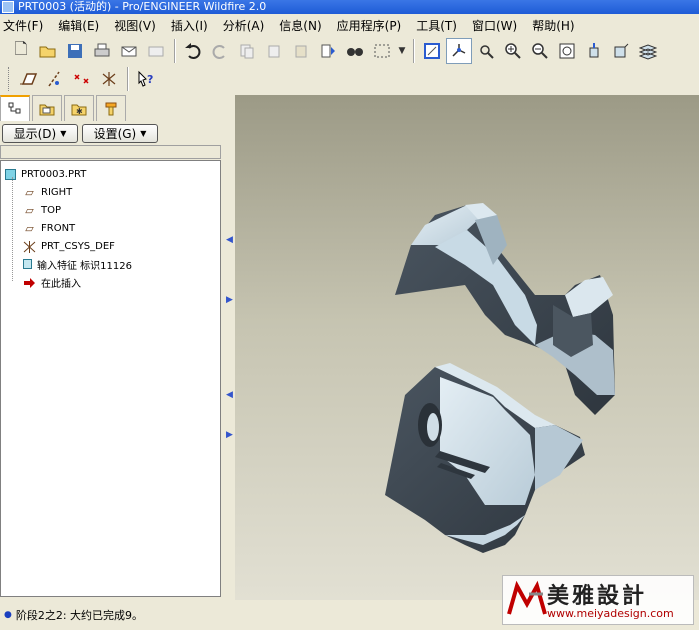  Describe the element at coordinates (553, 25) in the screenshot. I see `menu-help: 帮助(H)` at that location.